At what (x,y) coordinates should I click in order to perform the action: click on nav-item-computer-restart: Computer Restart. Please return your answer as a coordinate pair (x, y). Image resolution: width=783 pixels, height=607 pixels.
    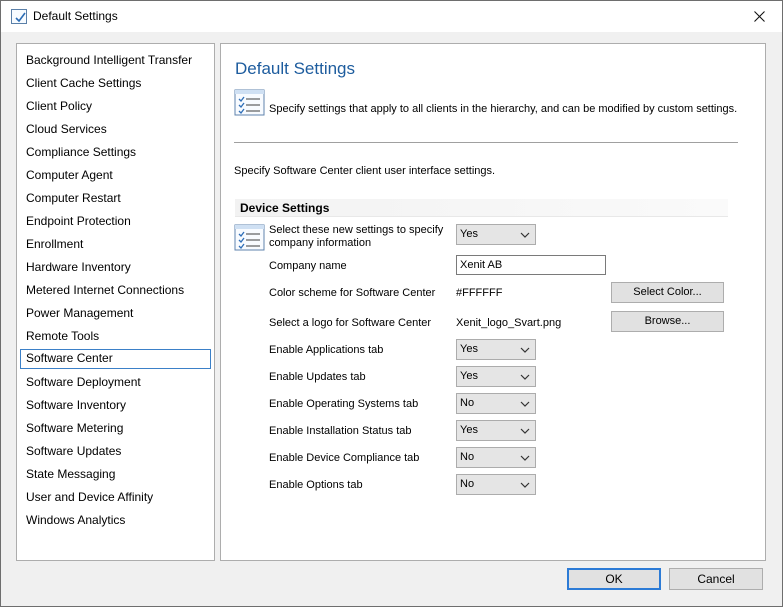
    Looking at the image, I should click on (115, 199).